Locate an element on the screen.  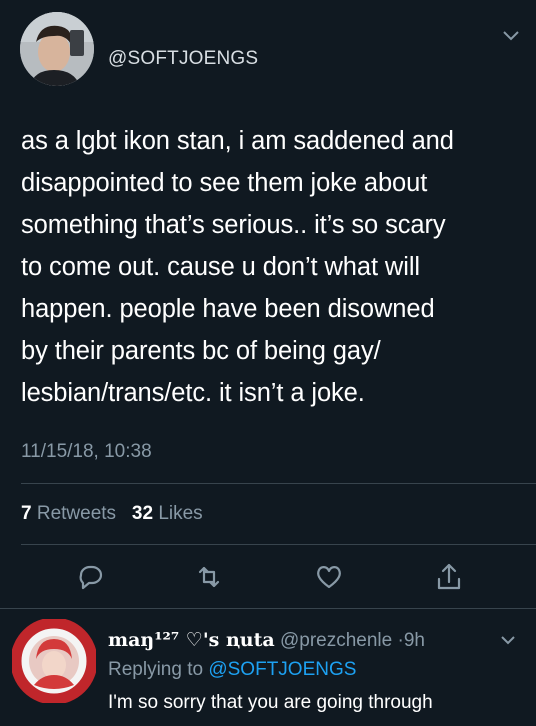
reply-avatar is located at coordinates (54, 661).